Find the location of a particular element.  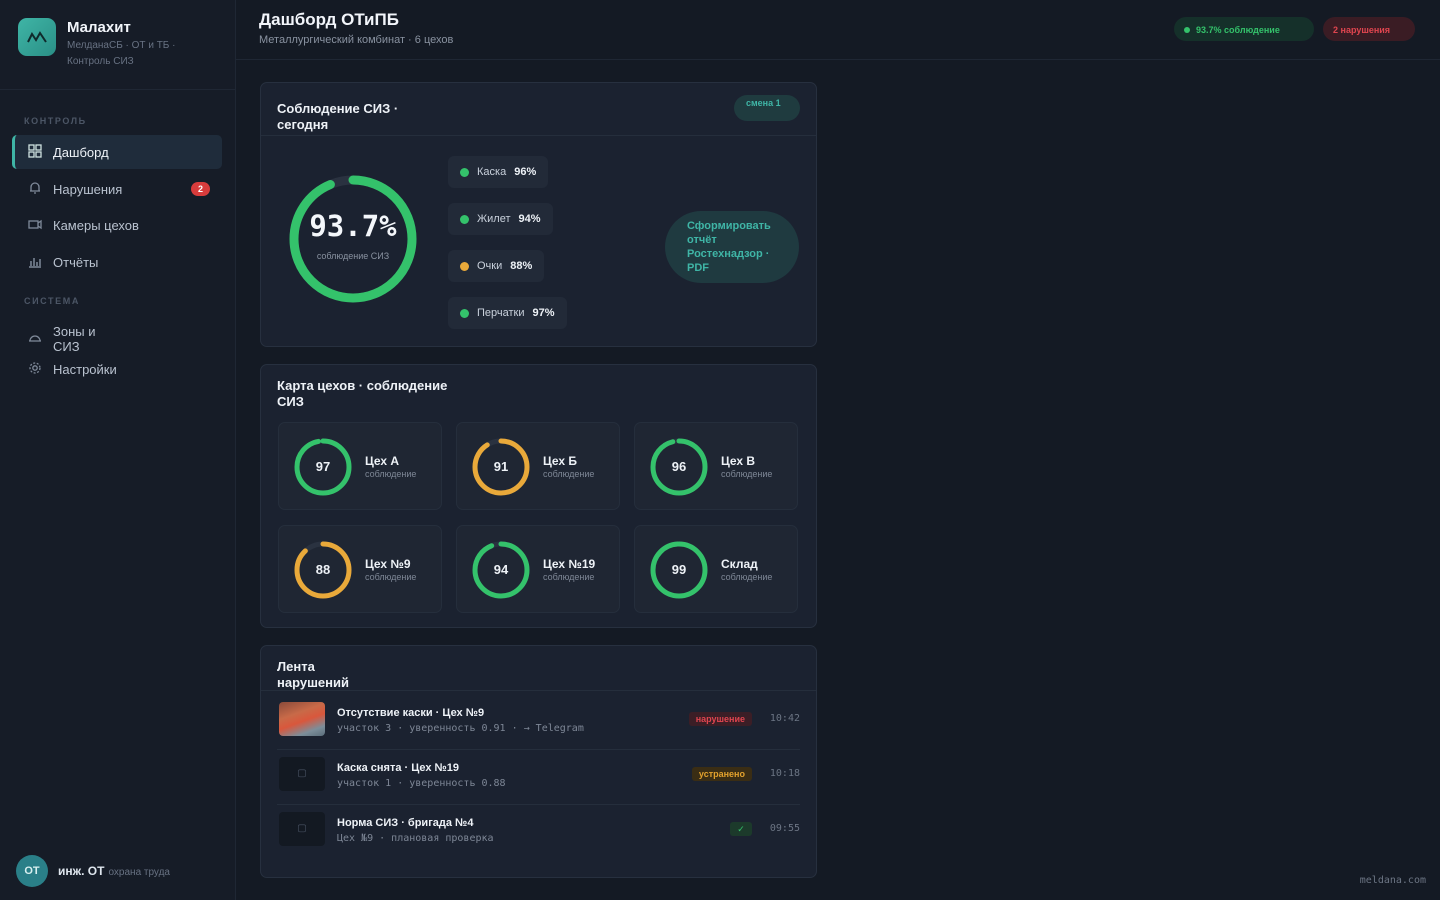

shop-value: 88 is located at coordinates (323, 569).